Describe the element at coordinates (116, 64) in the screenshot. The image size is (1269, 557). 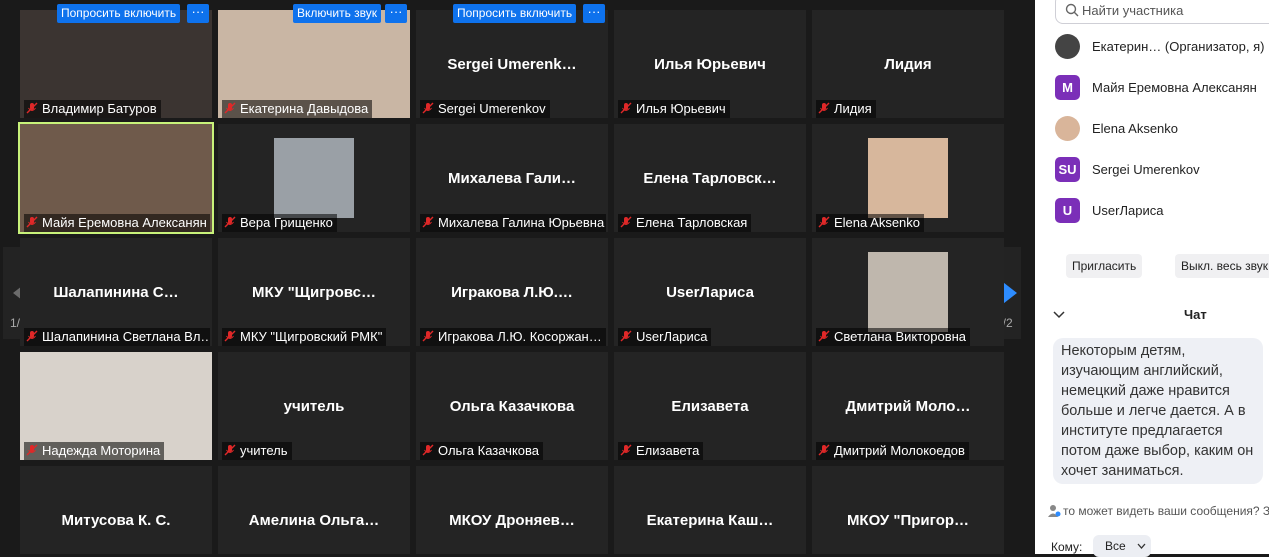
I see `participant-tile: Владимир Батуров` at that location.